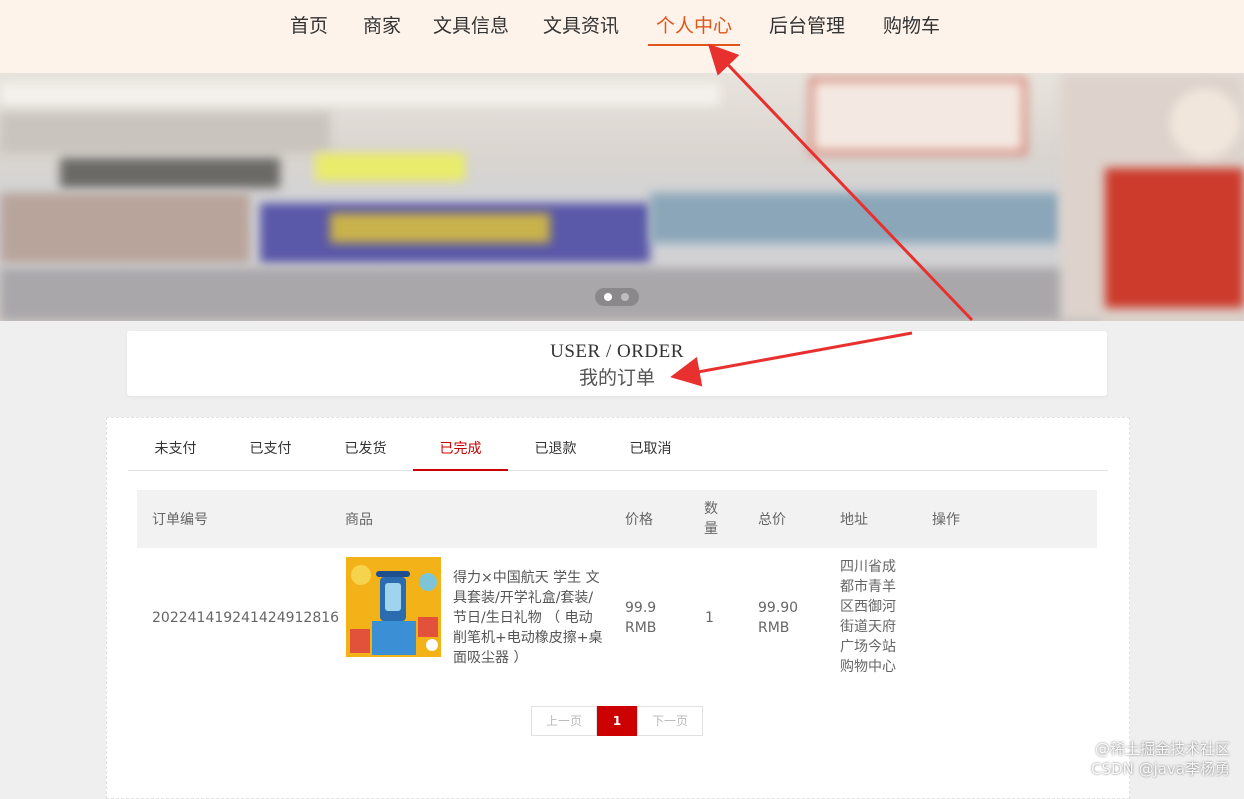 The image size is (1244, 799). I want to click on col-qty: 数量, so click(711, 519).